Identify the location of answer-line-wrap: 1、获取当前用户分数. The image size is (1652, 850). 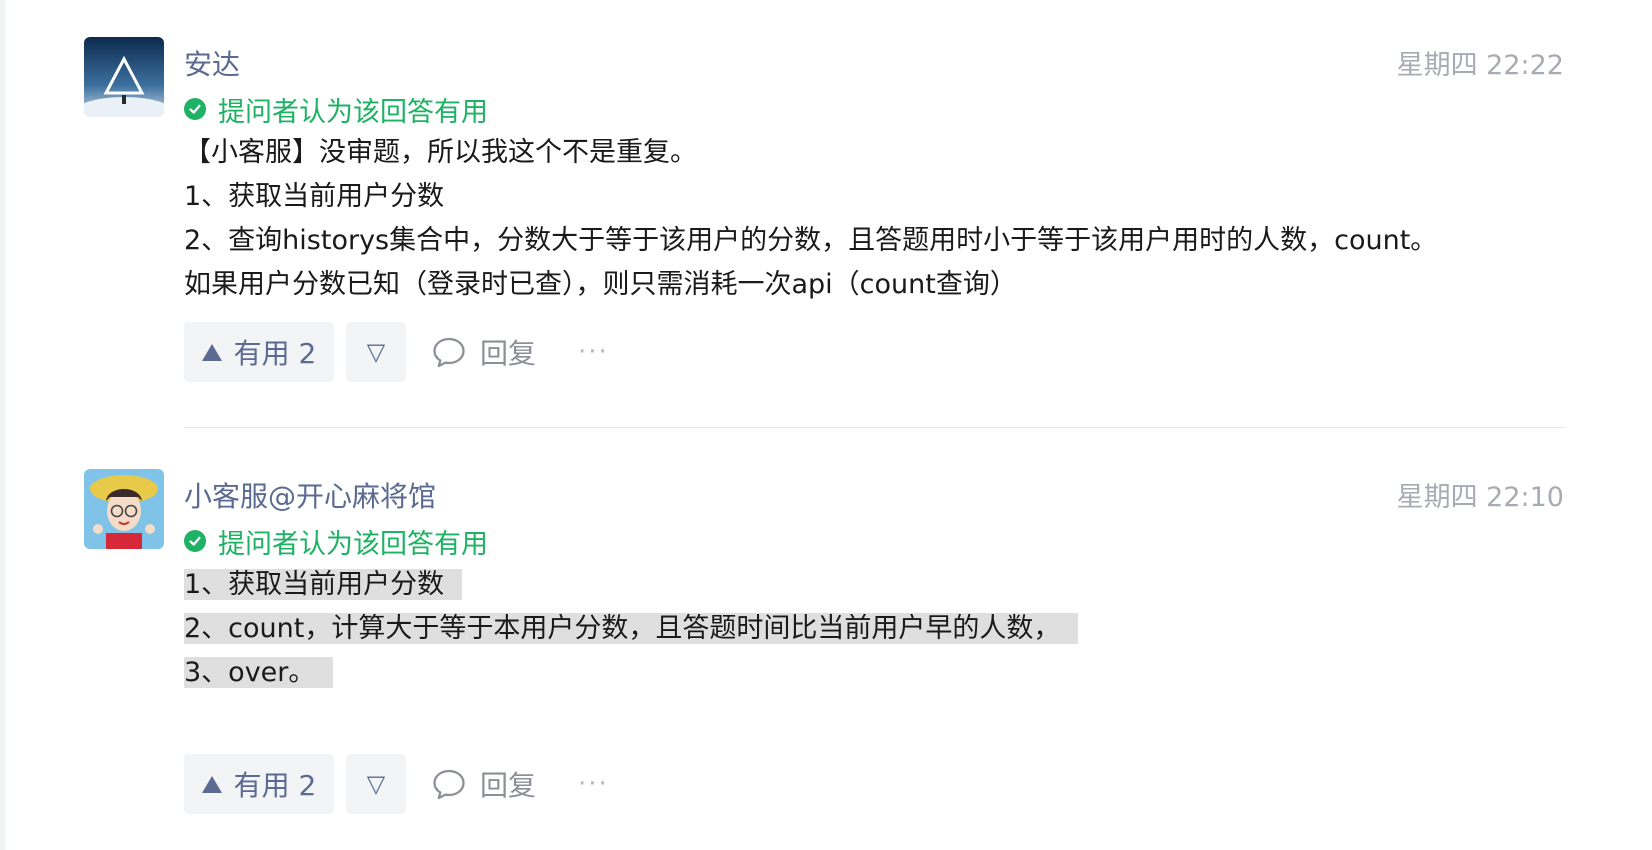
(631, 585).